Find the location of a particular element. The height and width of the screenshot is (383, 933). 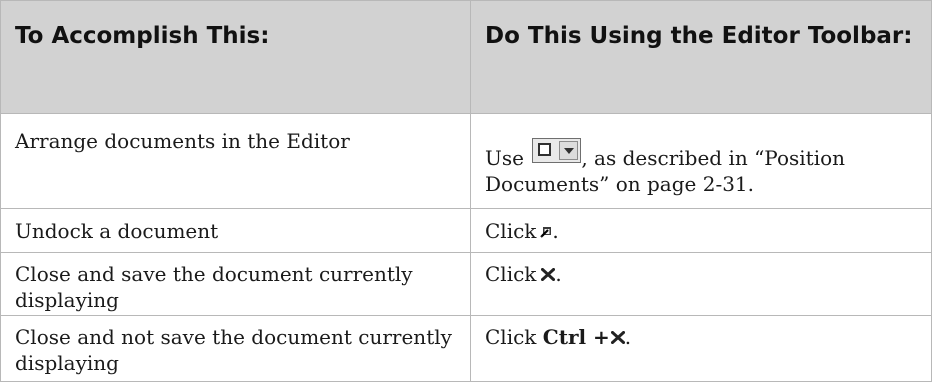

header-do-this: Do This Using the Editor Toolbar: is located at coordinates (701, 57).